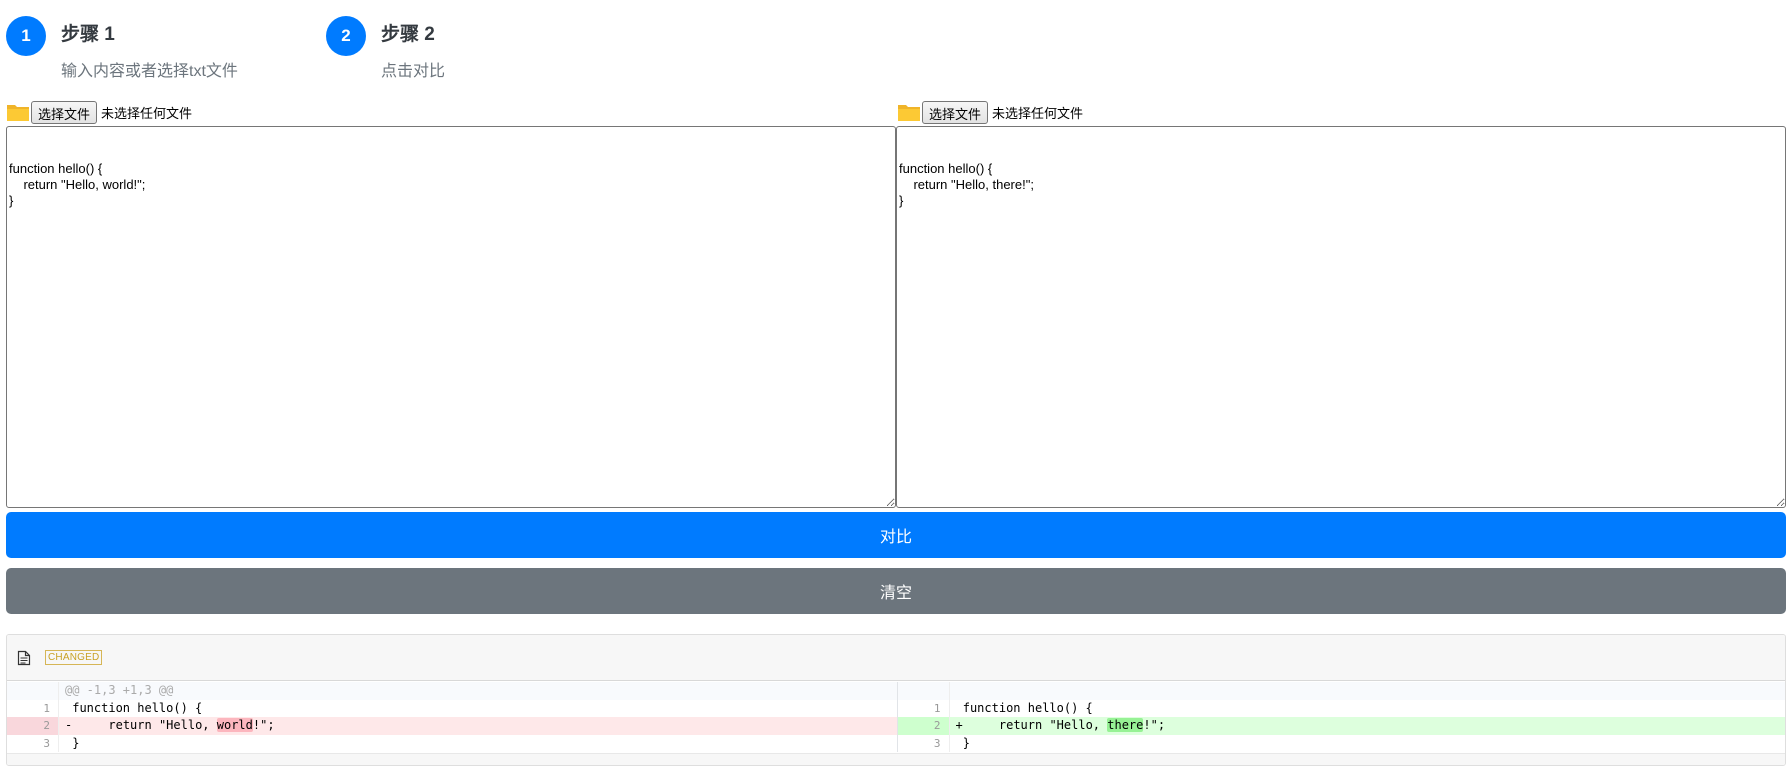 This screenshot has width=1790, height=771. I want to click on clear-button: 清空, so click(896, 591).